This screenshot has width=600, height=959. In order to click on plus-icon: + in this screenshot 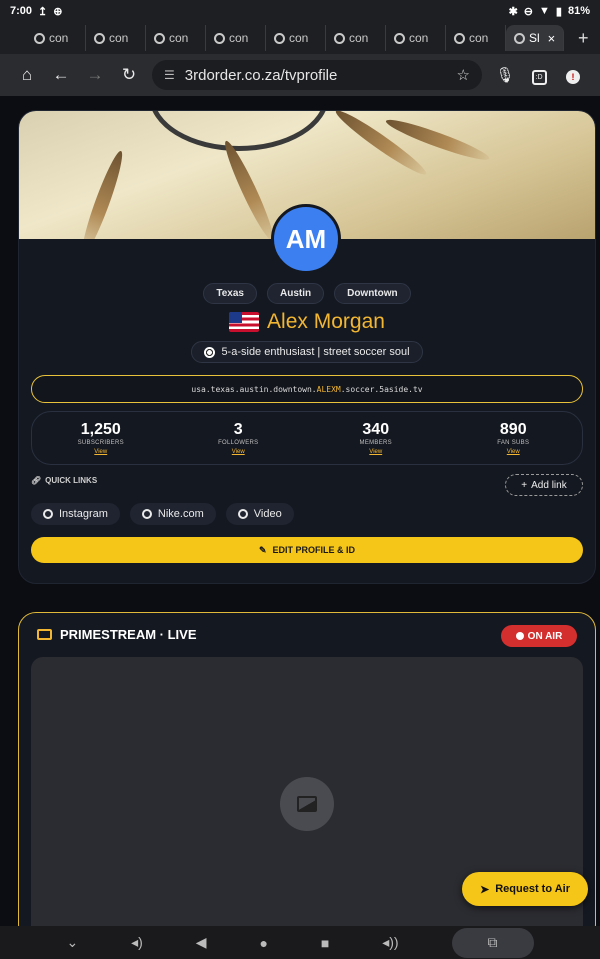, I will do `click(524, 485)`.